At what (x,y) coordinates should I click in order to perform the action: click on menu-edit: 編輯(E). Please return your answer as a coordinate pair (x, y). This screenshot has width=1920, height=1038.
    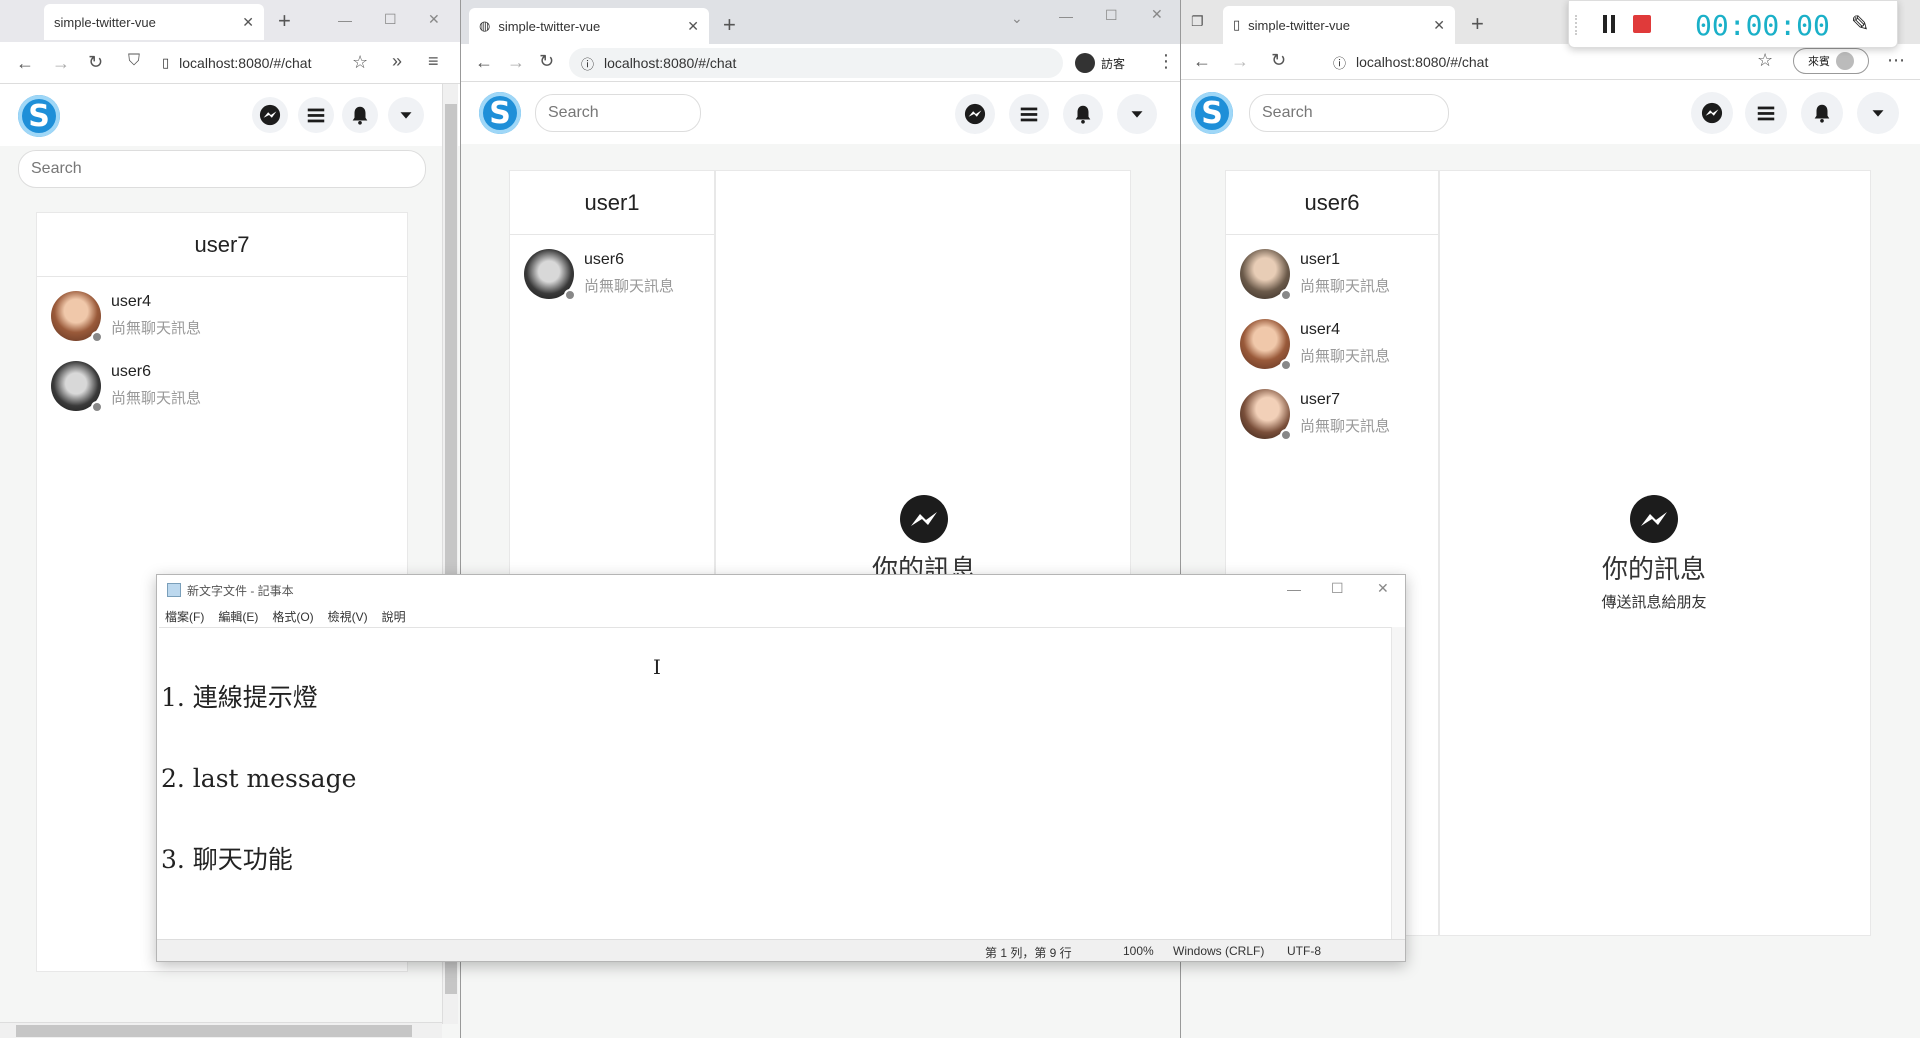
    Looking at the image, I should click on (238, 616).